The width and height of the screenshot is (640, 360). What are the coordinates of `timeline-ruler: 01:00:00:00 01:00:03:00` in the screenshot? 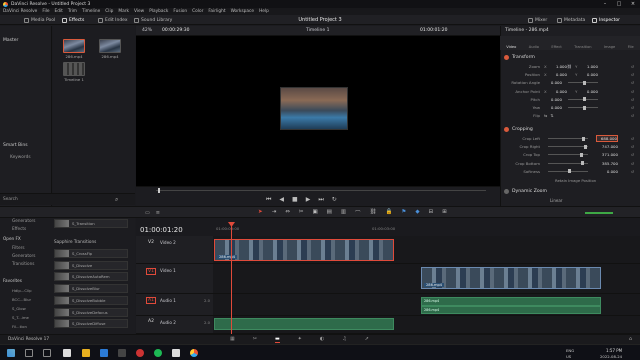 It's located at (388, 227).